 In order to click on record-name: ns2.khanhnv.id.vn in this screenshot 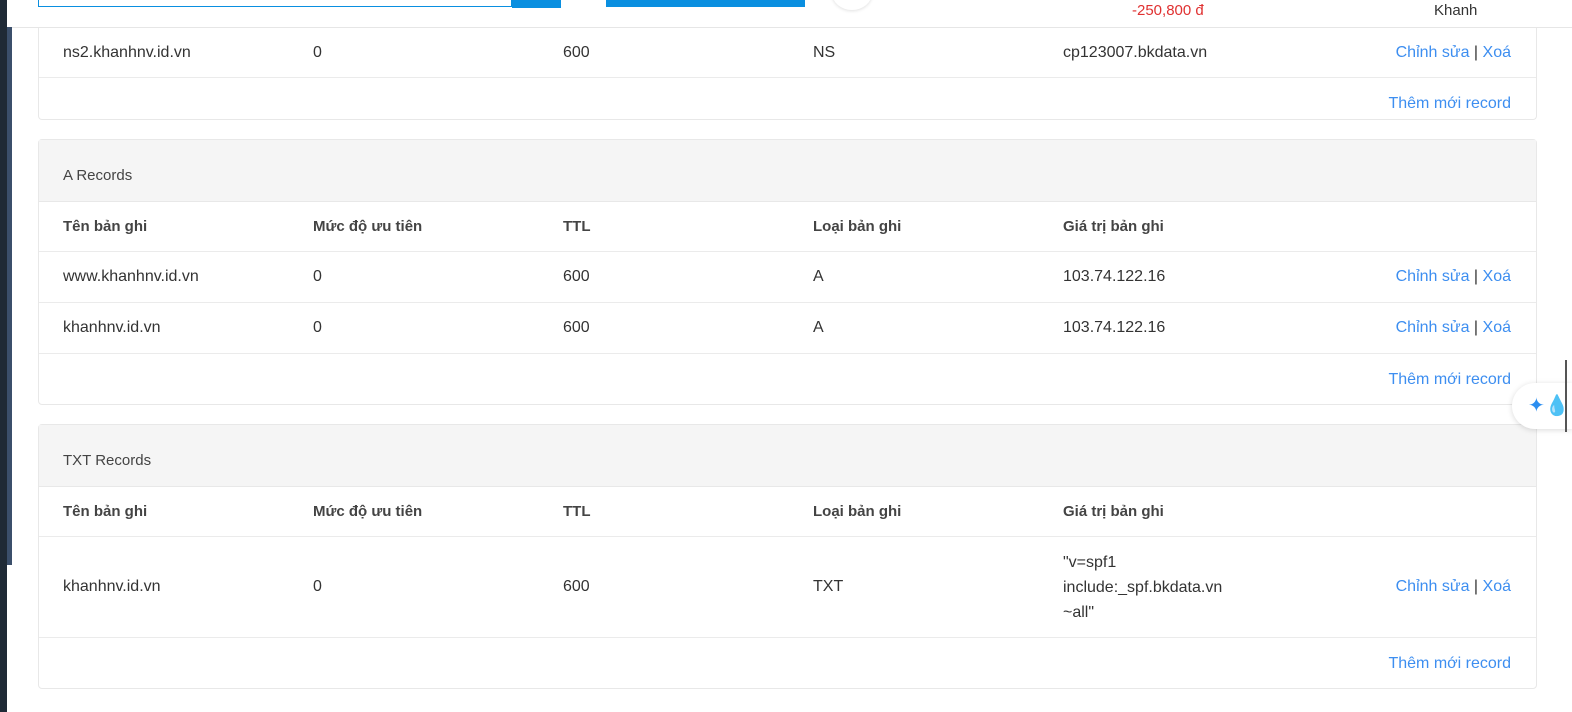, I will do `click(127, 52)`.